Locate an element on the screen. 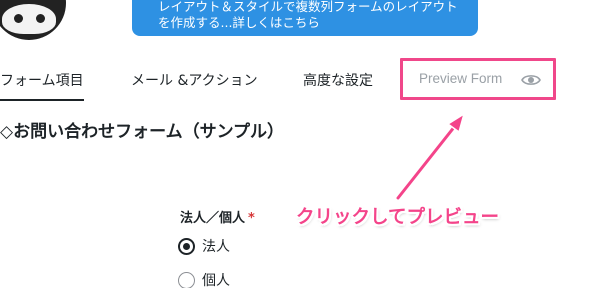  mascot-eye-right is located at coordinates (40, 18).